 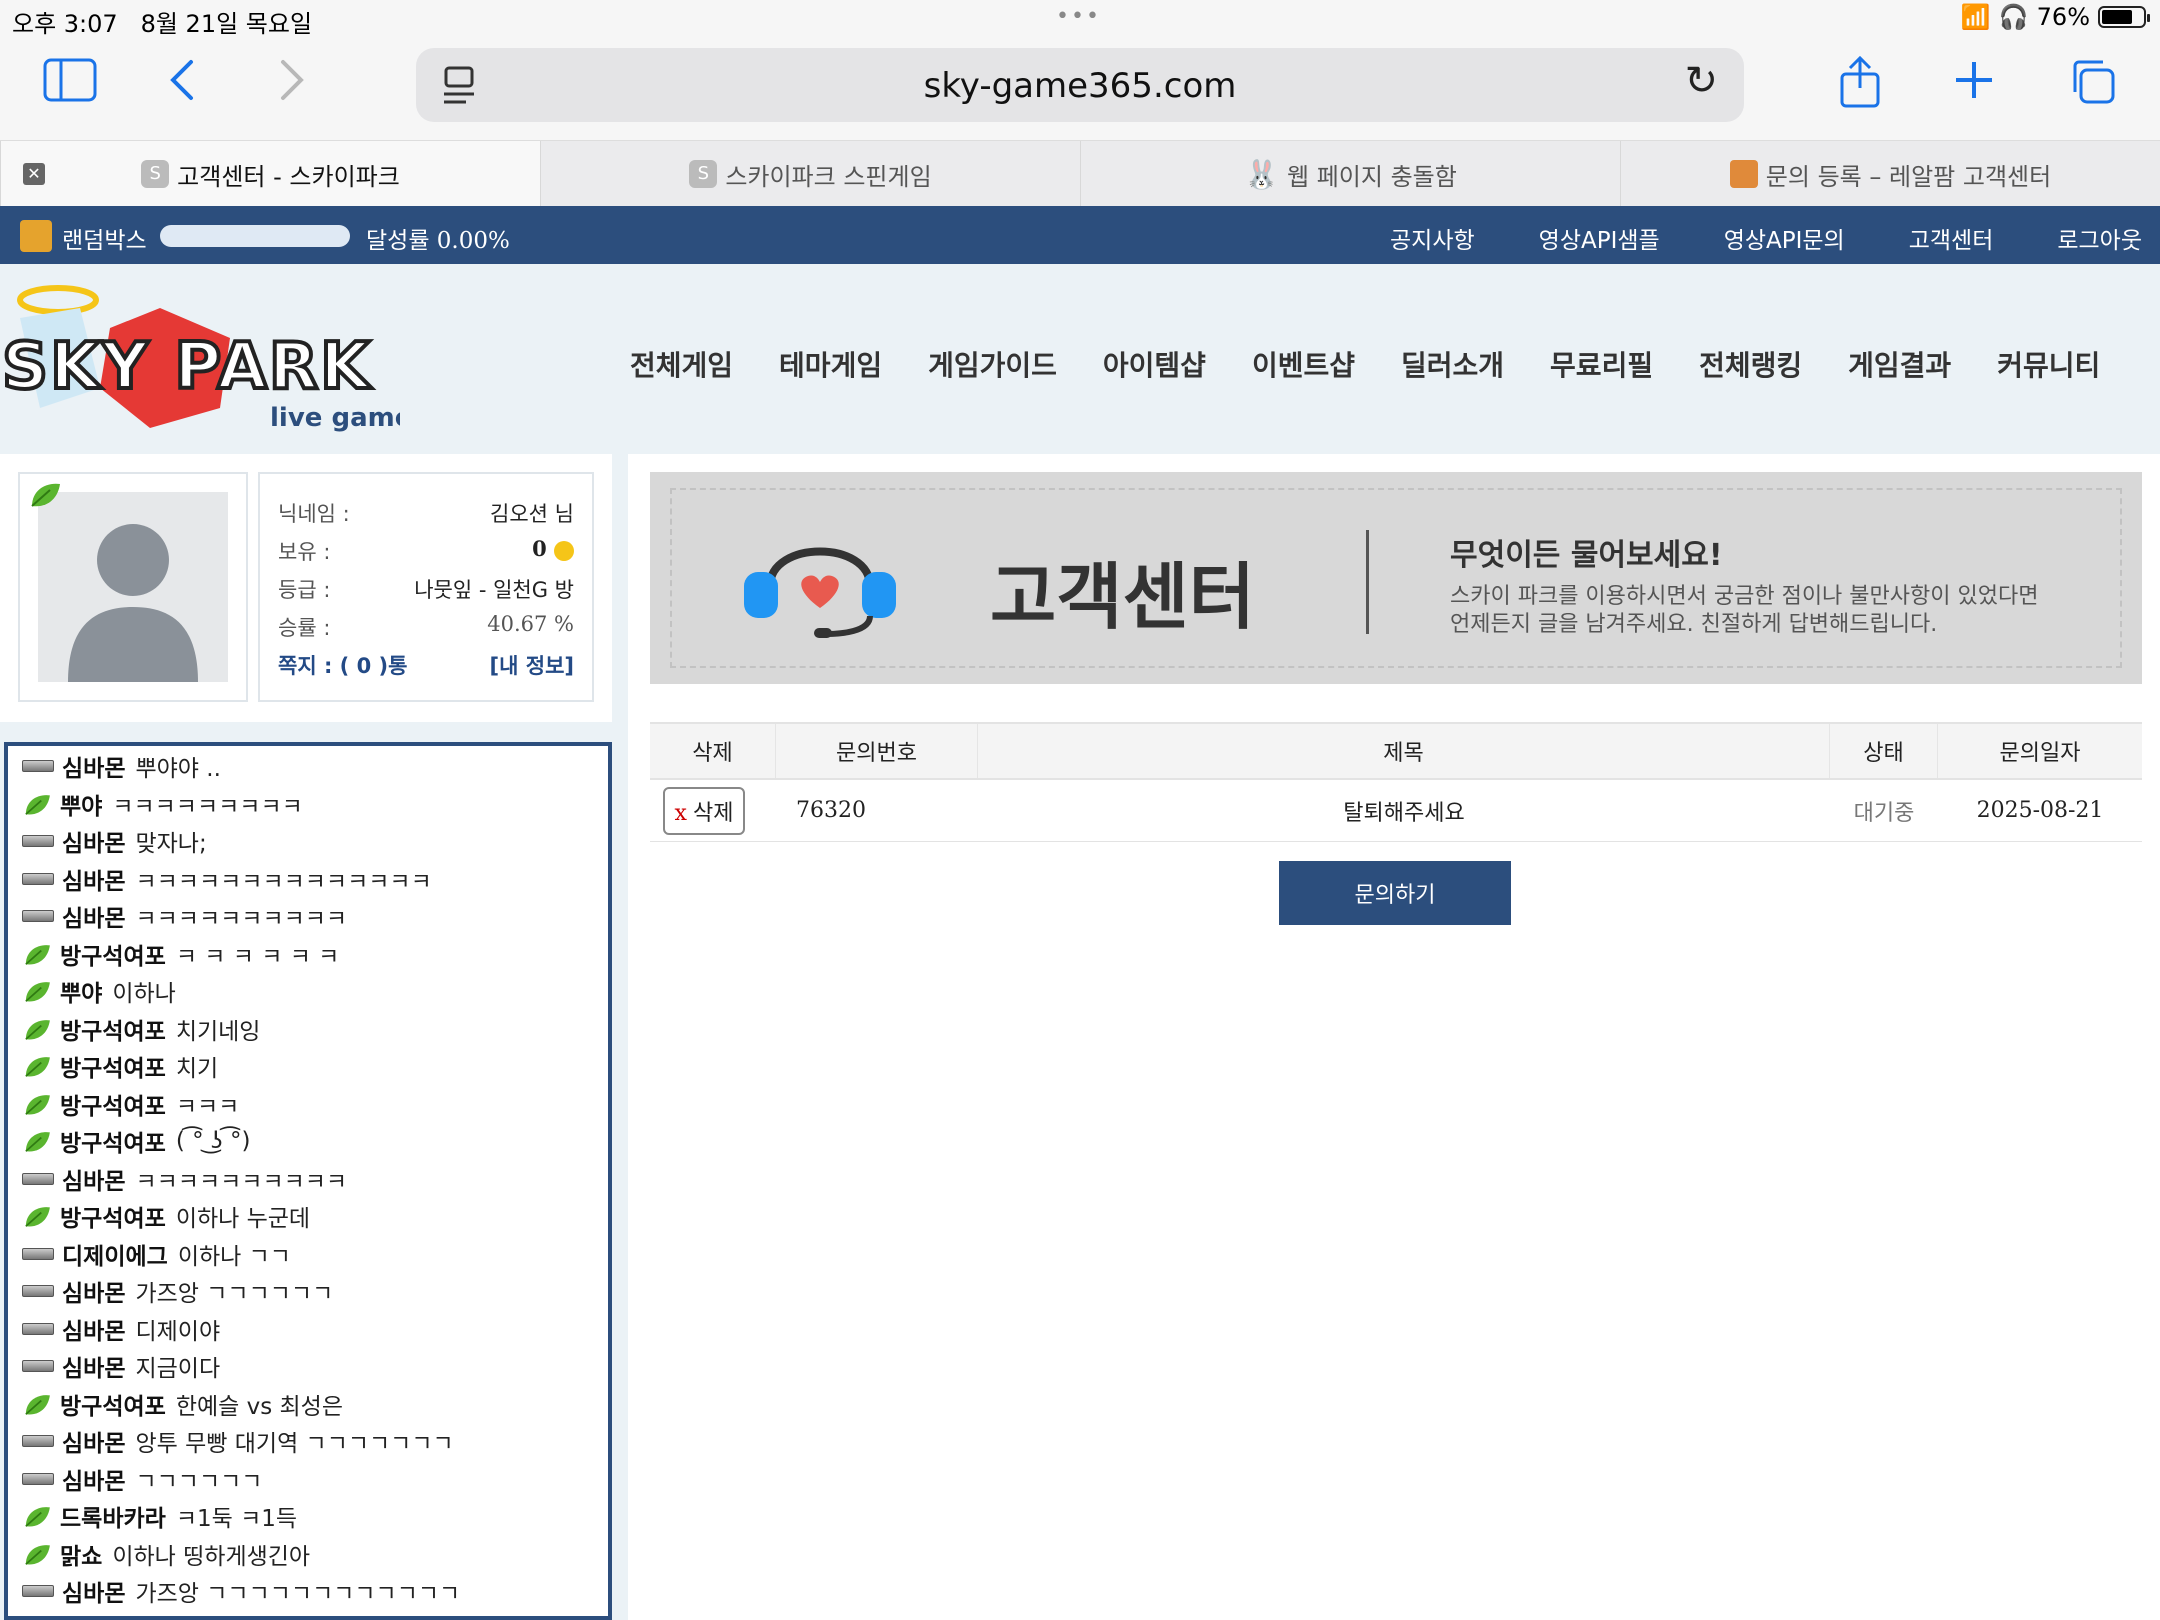 I want to click on url-text: sky-game365.com, so click(x=1080, y=86).